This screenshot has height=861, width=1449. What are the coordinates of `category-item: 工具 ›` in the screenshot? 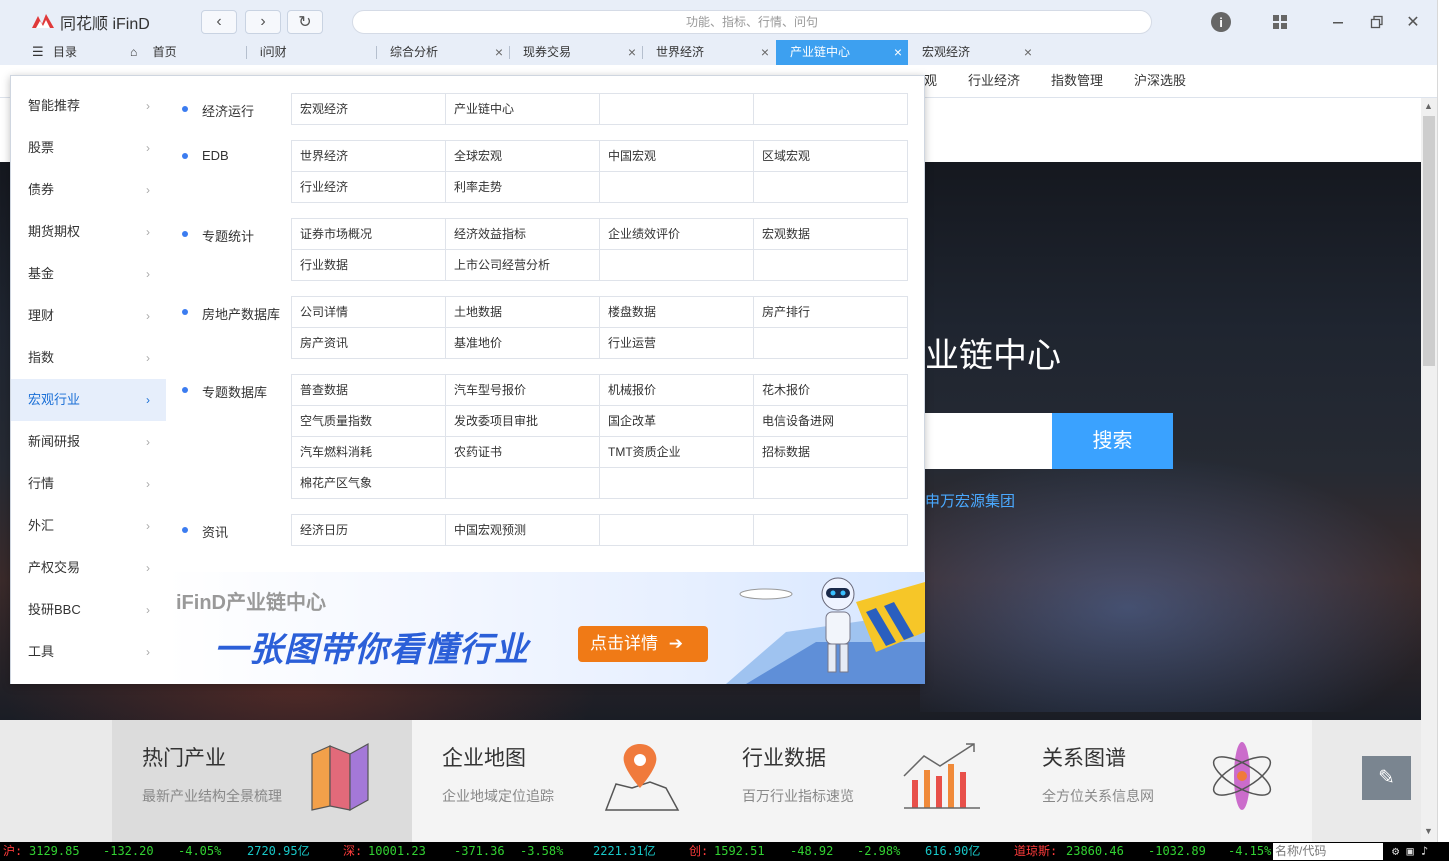 It's located at (88, 652).